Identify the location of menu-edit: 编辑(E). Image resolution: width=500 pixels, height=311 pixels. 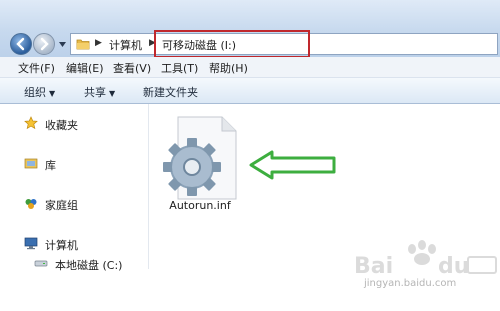
(85, 68).